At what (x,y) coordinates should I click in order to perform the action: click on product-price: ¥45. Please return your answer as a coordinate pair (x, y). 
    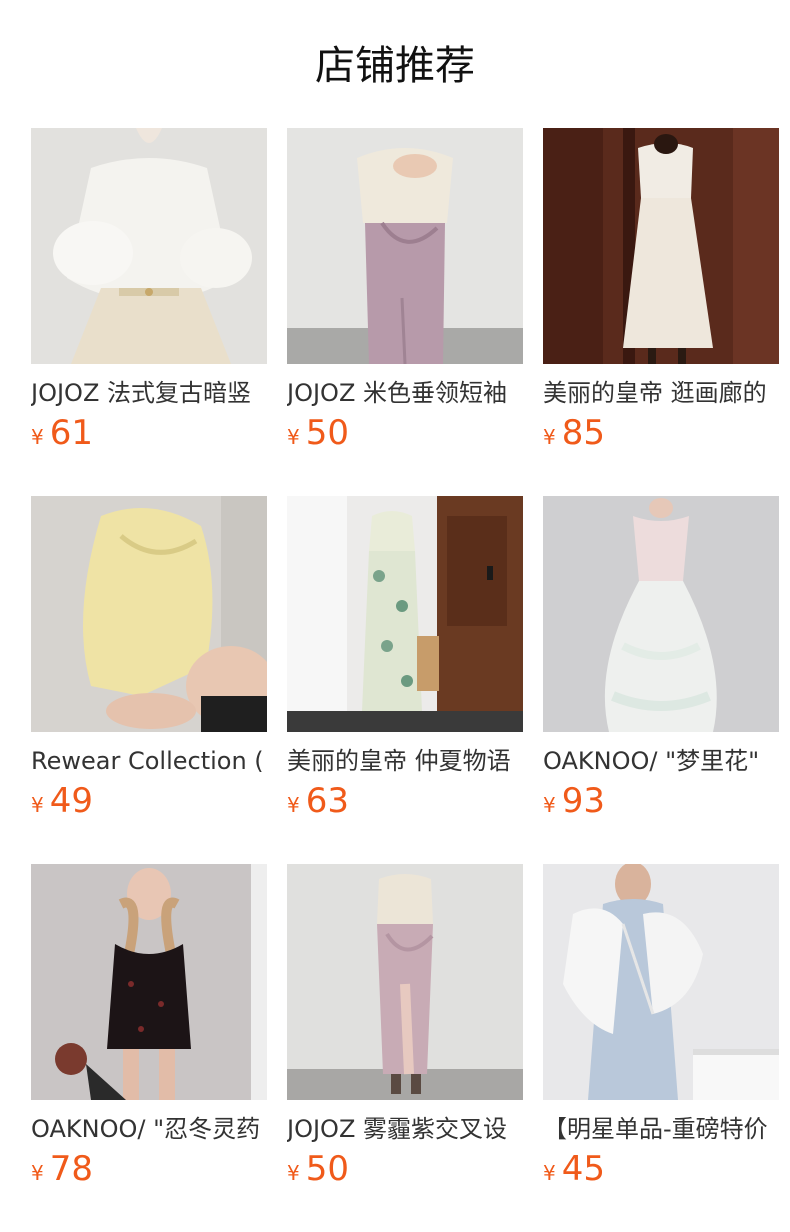
    Looking at the image, I should click on (661, 1169).